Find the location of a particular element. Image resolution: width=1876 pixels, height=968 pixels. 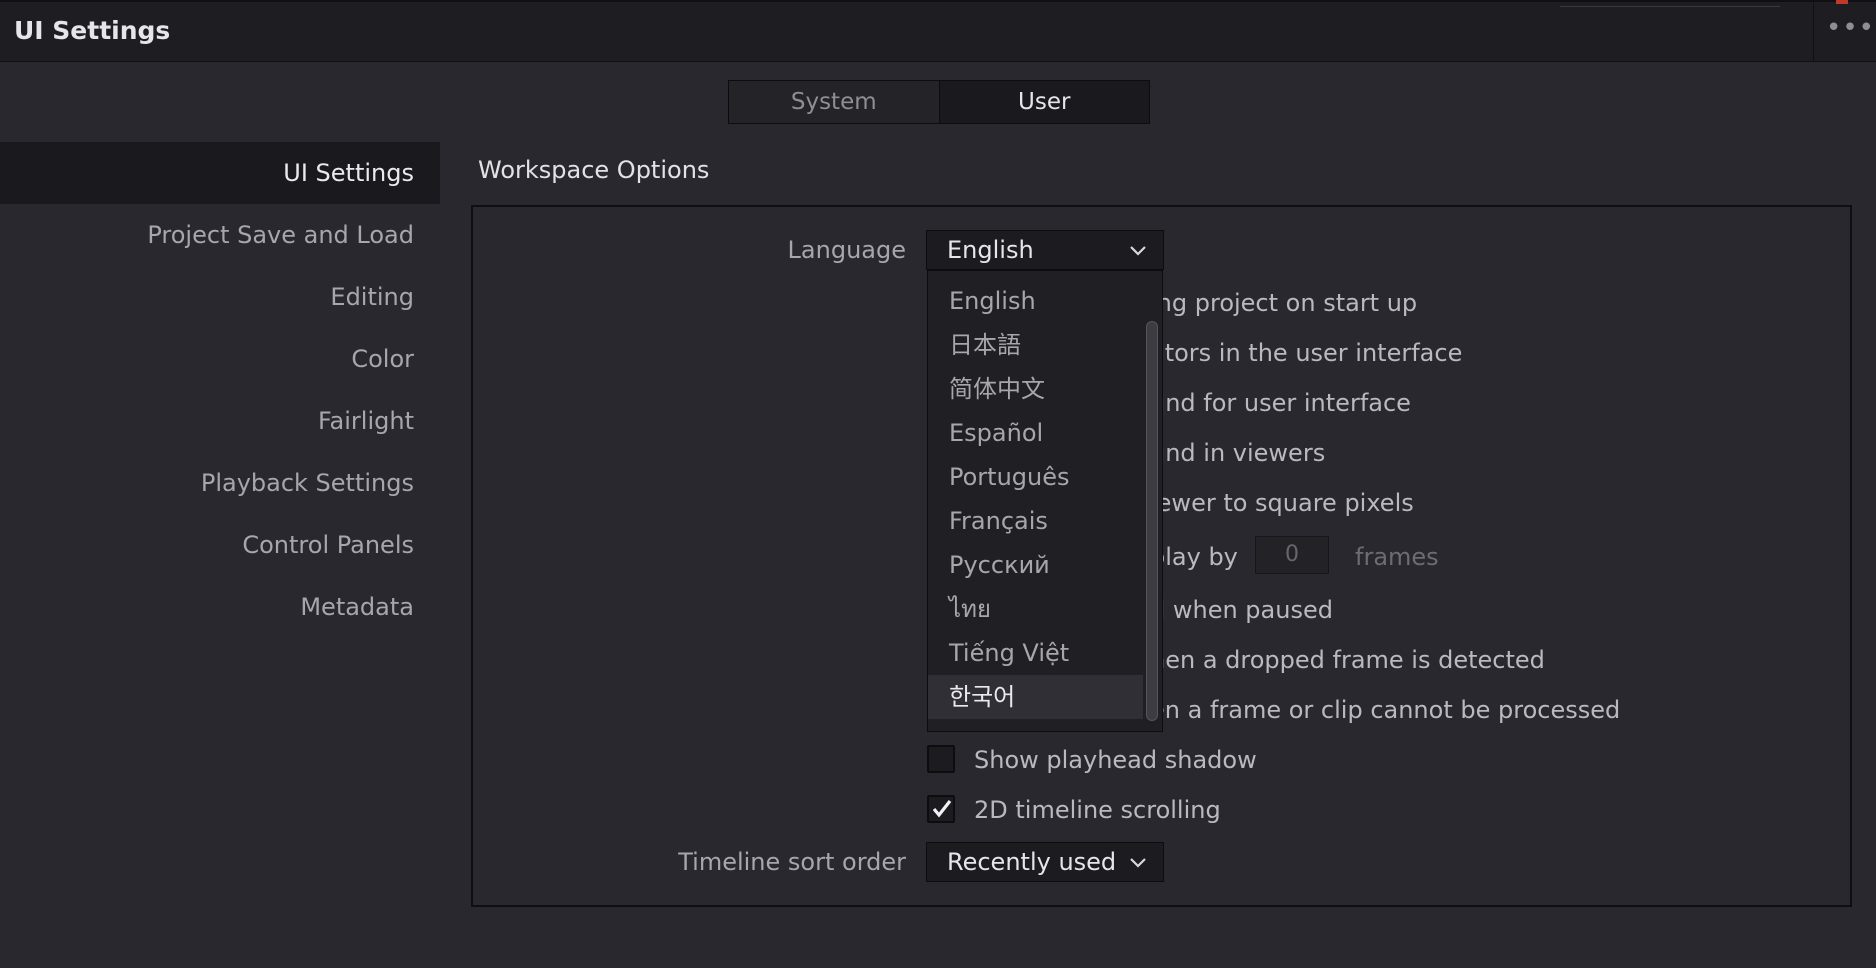

more-options-icon: ••• is located at coordinates (1850, 29).